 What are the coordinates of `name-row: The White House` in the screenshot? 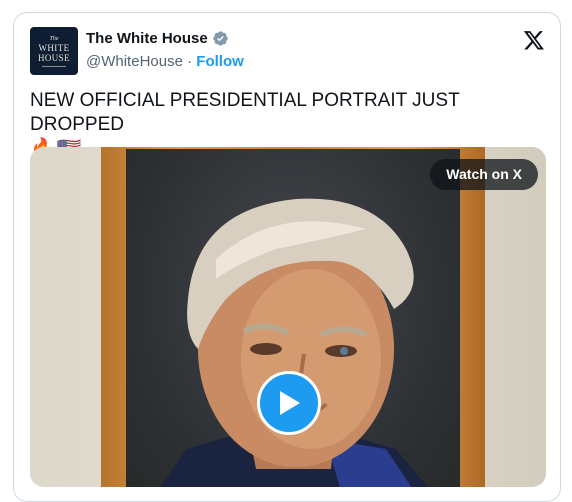 It's located at (157, 38).